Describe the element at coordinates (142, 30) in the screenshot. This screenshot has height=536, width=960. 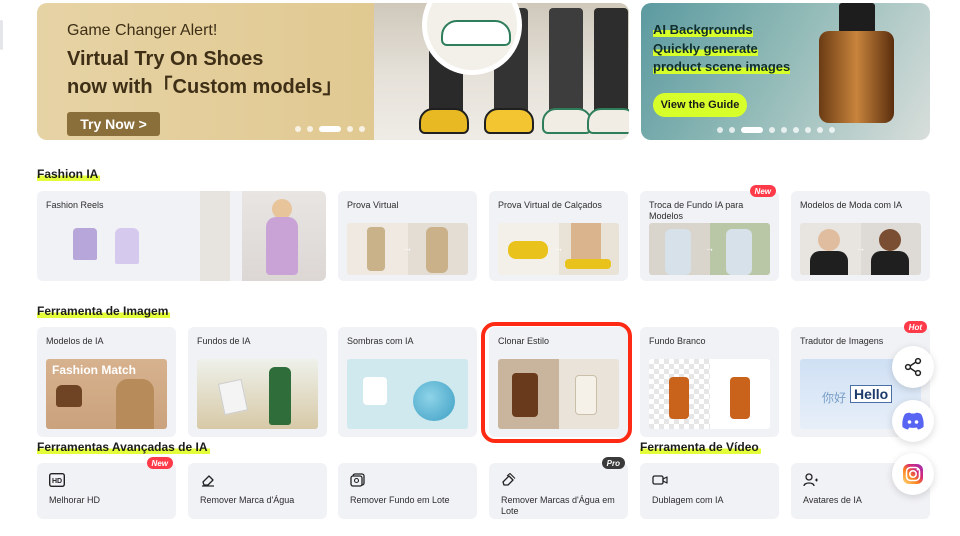
I see `banner-tag: Game Changer Alert!` at that location.